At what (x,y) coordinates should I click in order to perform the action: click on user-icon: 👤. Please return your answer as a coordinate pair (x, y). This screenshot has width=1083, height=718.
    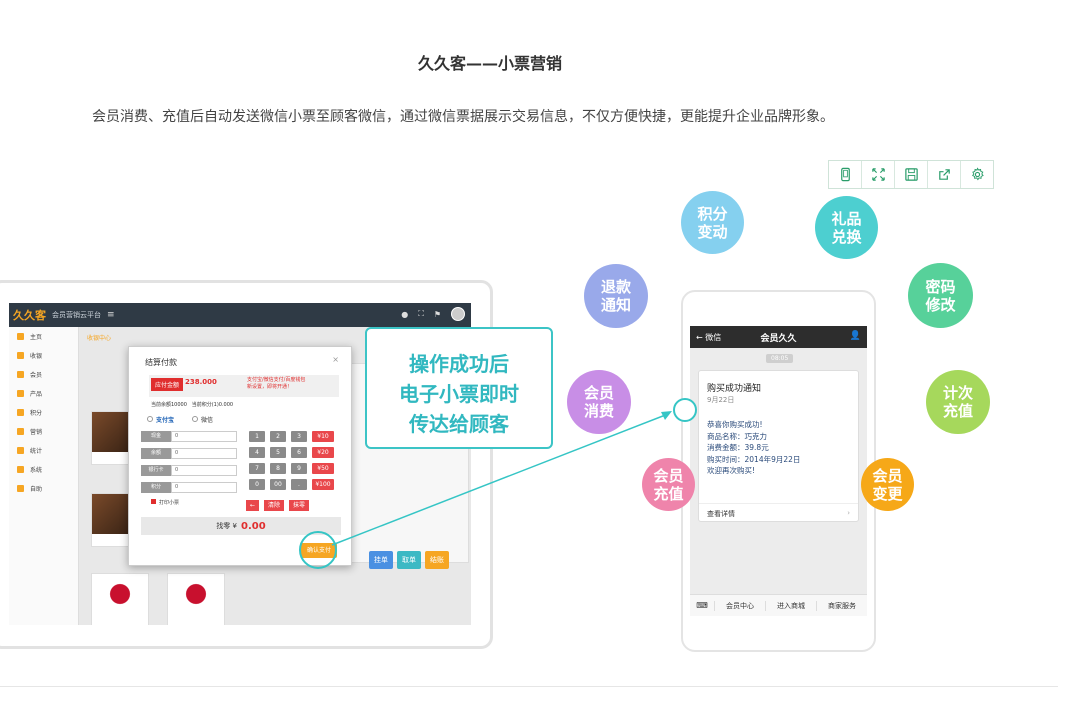
    Looking at the image, I should click on (855, 336).